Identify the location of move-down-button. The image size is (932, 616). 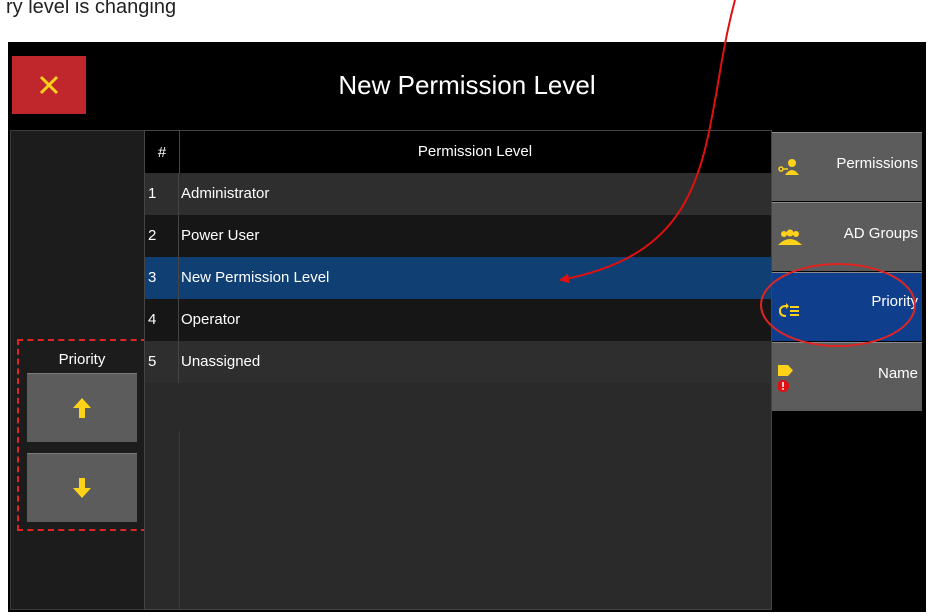
(82, 487).